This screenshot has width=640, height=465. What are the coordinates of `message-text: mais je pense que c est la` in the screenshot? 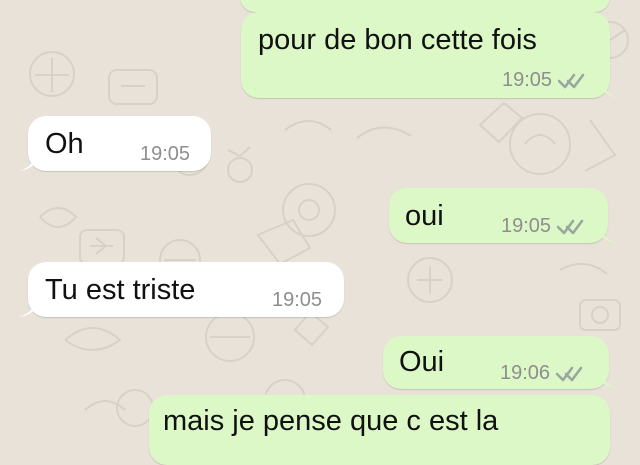 It's located at (331, 421).